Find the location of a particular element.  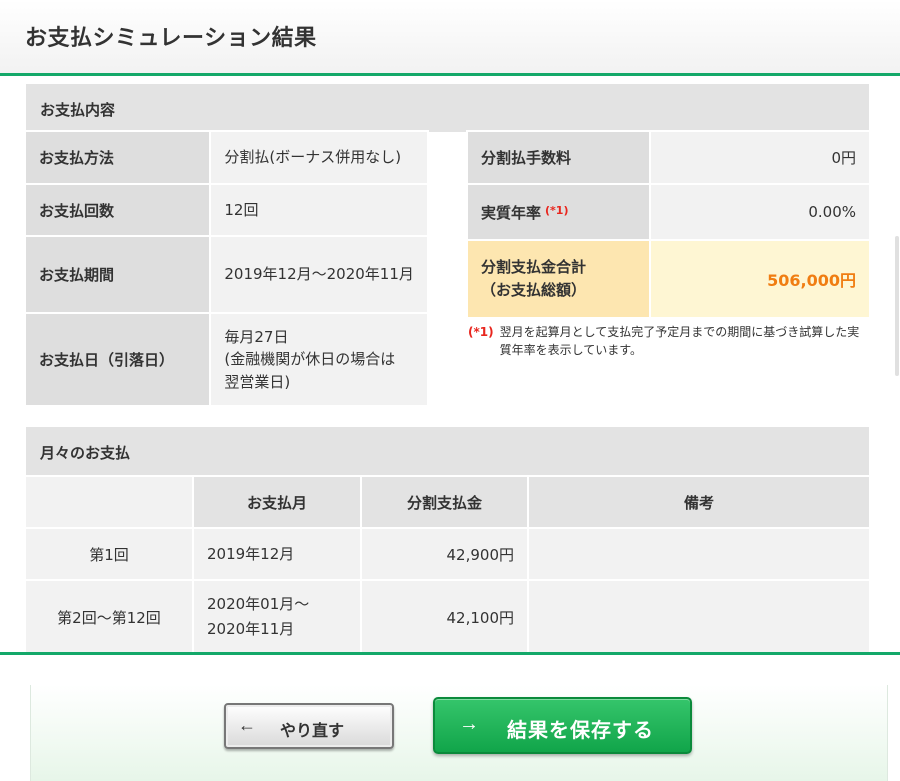

annual-rate-value: 0.00% is located at coordinates (760, 212).